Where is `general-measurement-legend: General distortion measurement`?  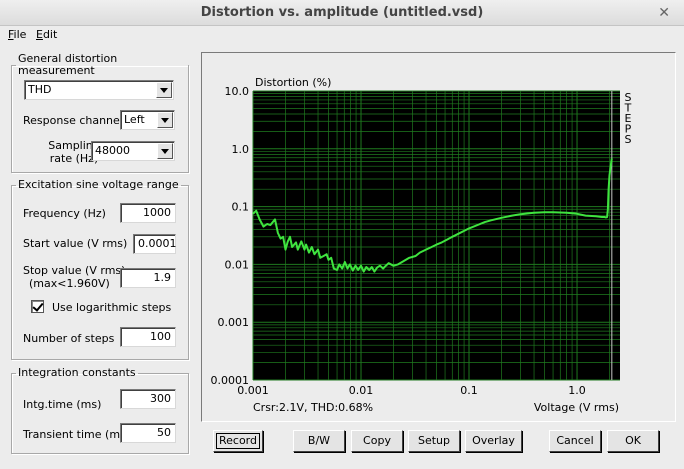 general-measurement-legend: General distortion measurement is located at coordinates (68, 64).